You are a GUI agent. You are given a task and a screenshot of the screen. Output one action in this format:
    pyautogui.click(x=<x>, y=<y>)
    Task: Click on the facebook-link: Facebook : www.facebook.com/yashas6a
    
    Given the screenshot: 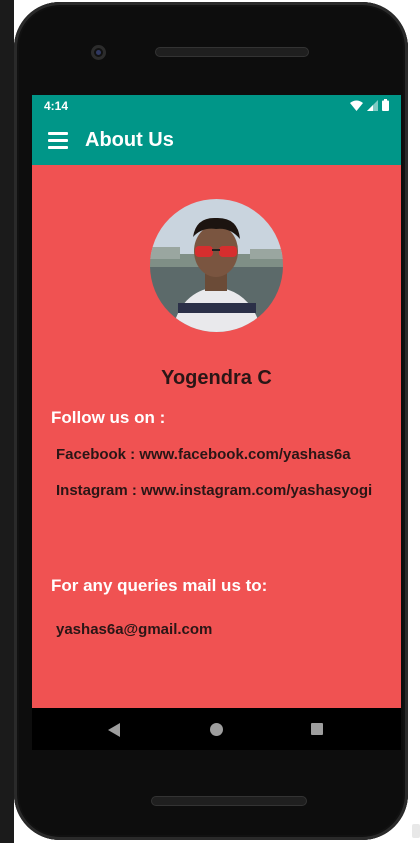 What is the action you would take?
    pyautogui.click(x=203, y=454)
    